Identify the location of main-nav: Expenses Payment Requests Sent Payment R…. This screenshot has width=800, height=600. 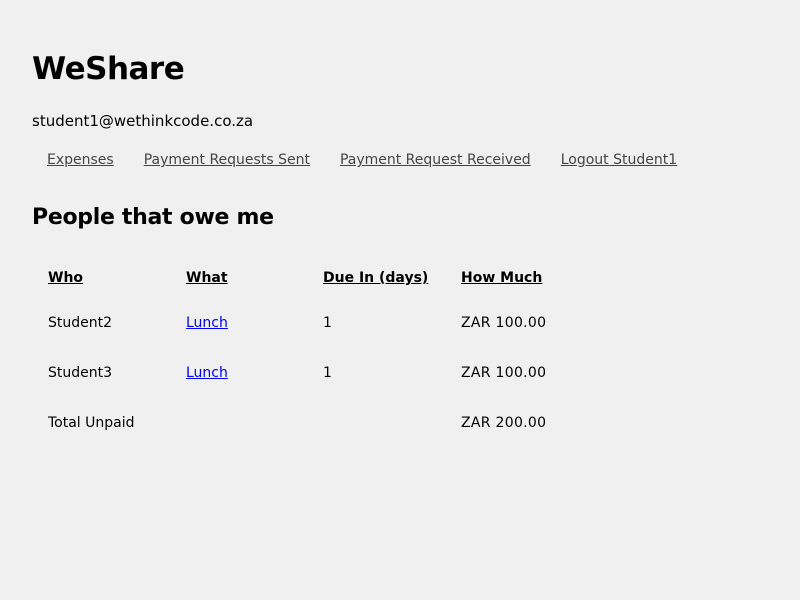
(362, 160).